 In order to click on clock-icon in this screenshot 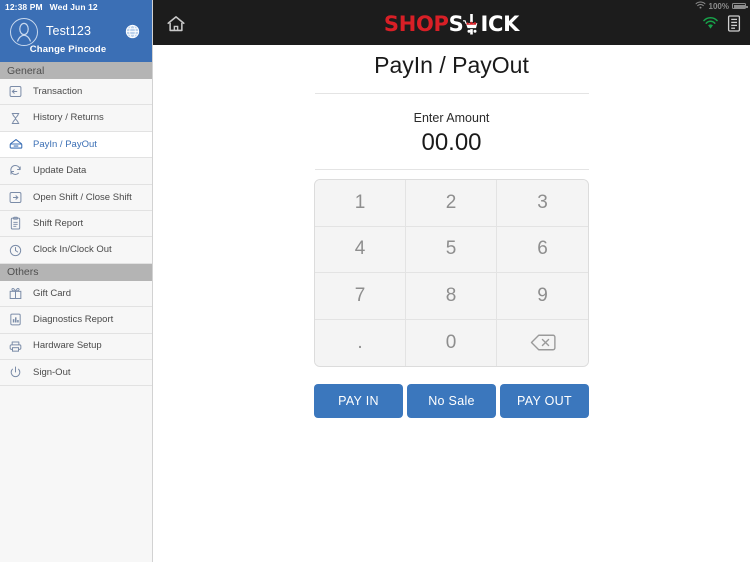, I will do `click(15, 250)`.